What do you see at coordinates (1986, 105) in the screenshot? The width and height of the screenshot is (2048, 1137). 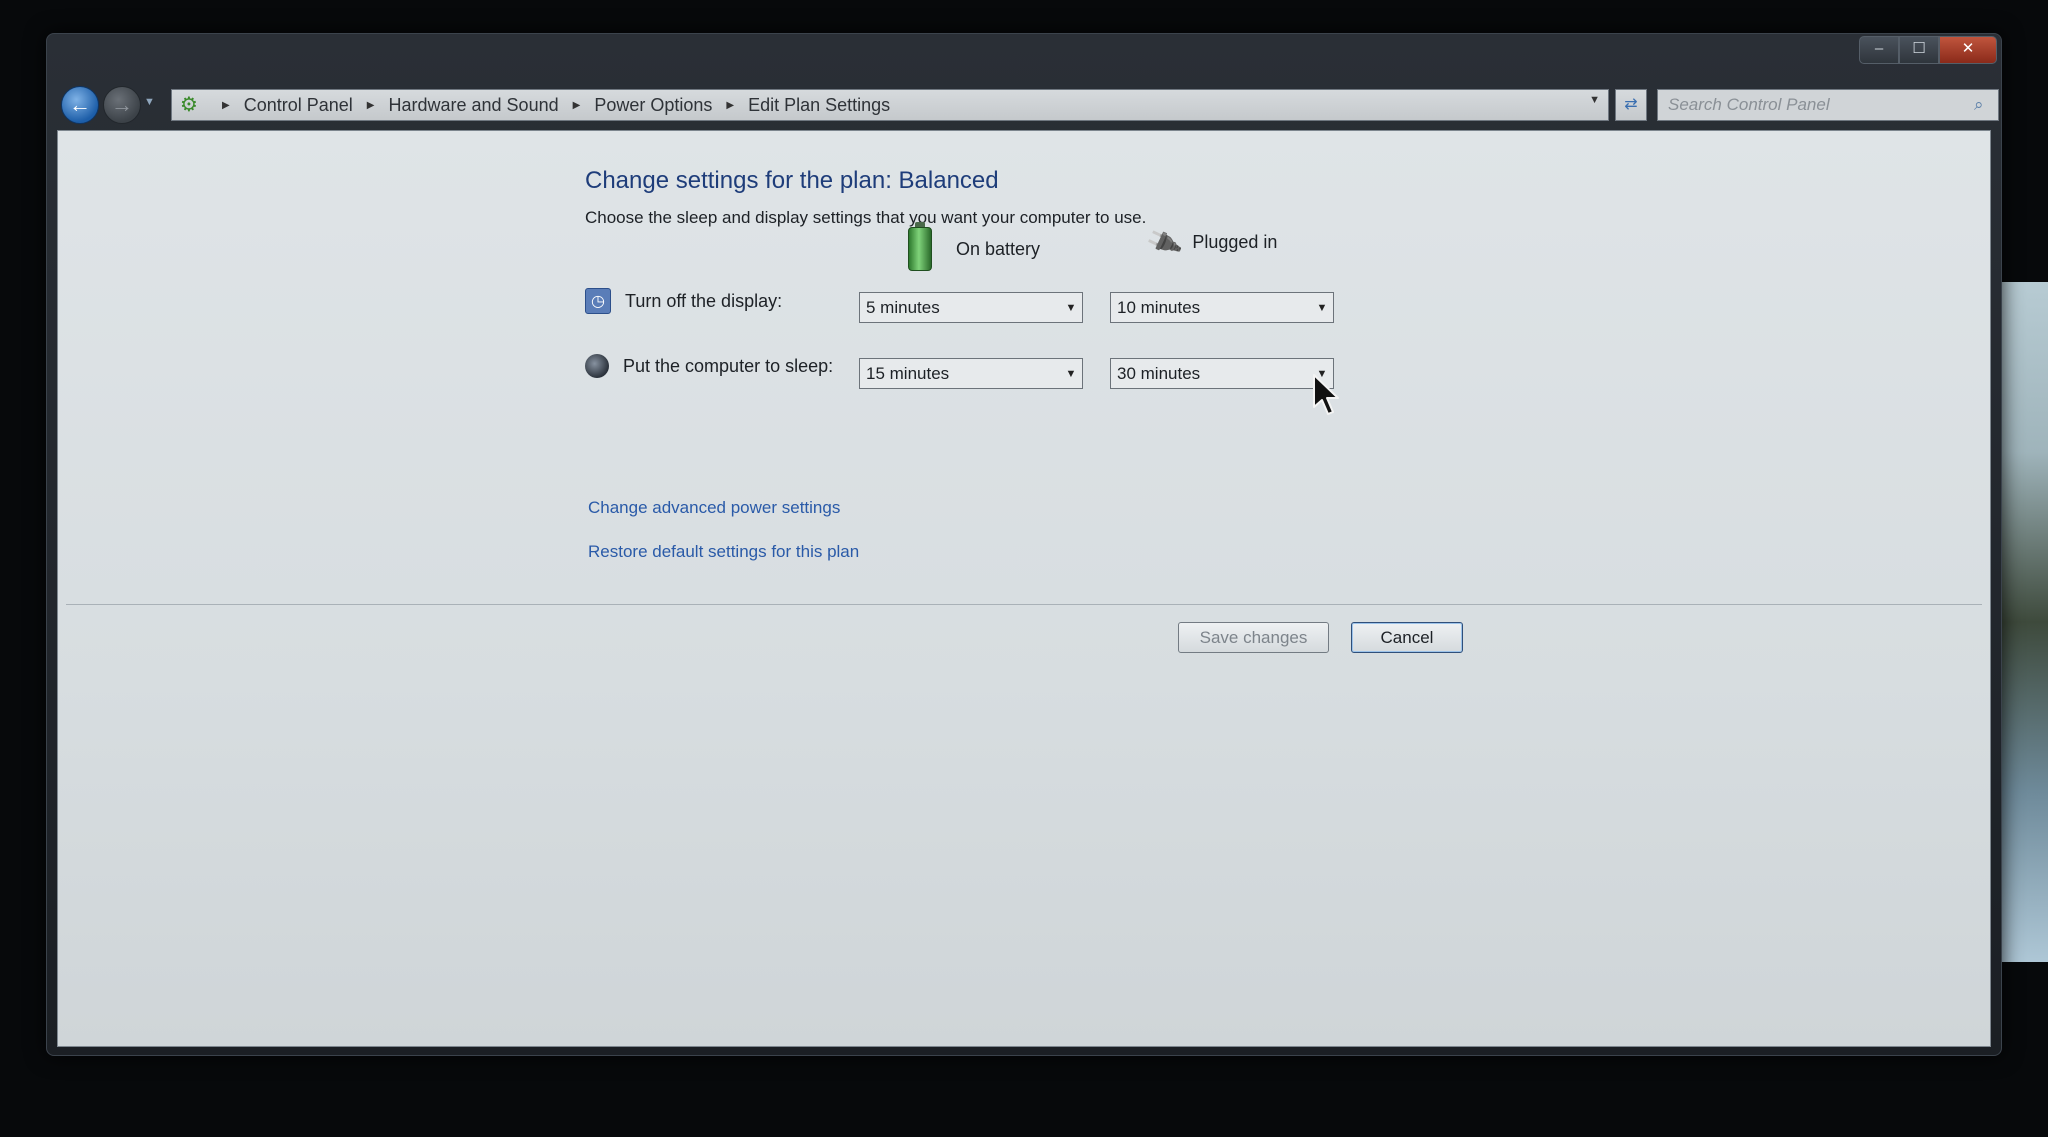 I see `search-icon: ⌕` at bounding box center [1986, 105].